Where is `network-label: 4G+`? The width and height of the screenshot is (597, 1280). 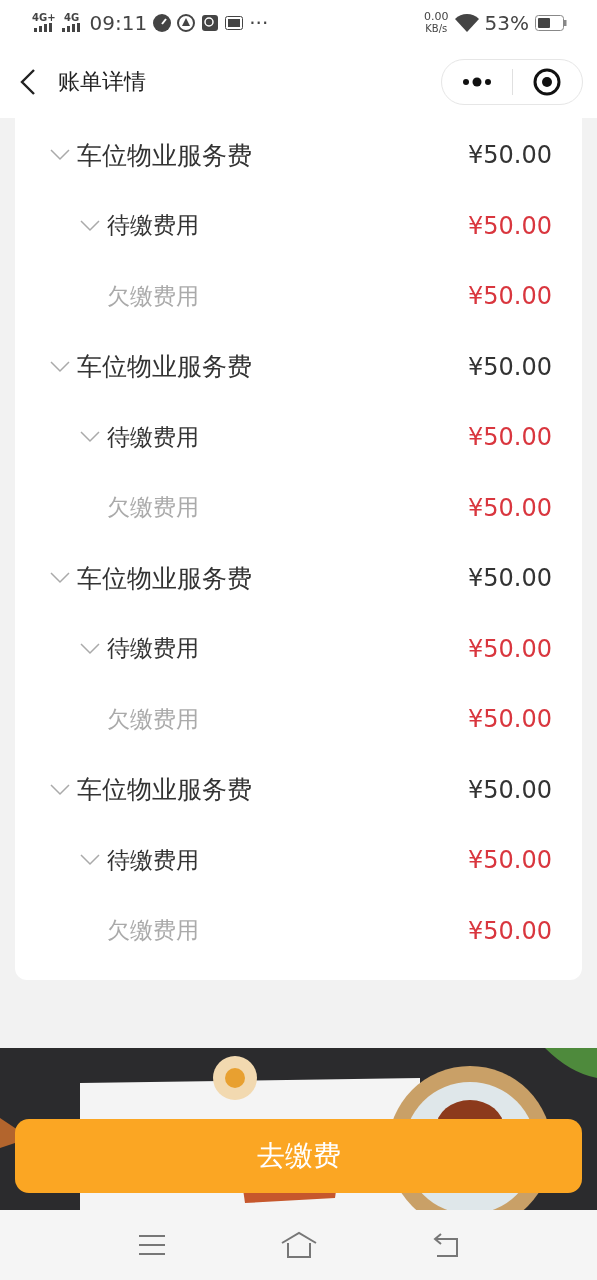 network-label: 4G+ is located at coordinates (44, 18).